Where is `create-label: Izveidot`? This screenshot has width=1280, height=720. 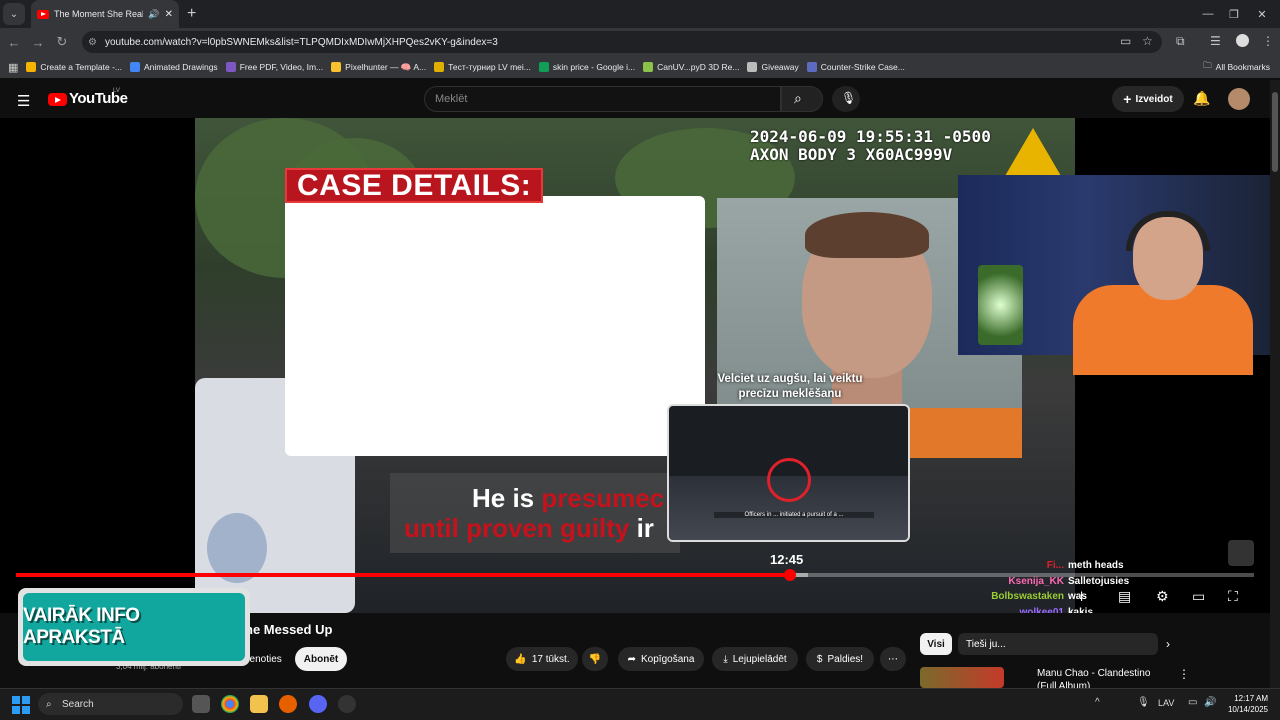
create-label: Izveidot is located at coordinates (1154, 99).